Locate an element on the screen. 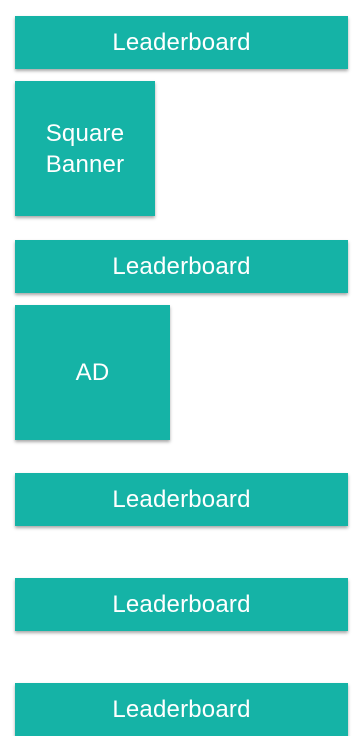 This screenshot has width=353, height=736. ad-box: AD is located at coordinates (92, 372).